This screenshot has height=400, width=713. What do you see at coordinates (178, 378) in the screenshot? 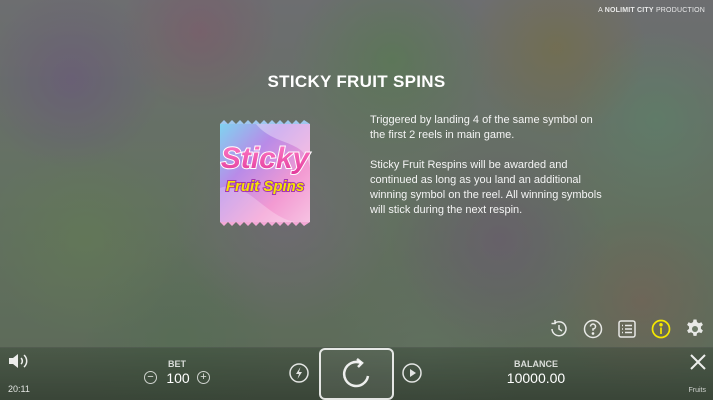
I see `bet-value: 100` at bounding box center [178, 378].